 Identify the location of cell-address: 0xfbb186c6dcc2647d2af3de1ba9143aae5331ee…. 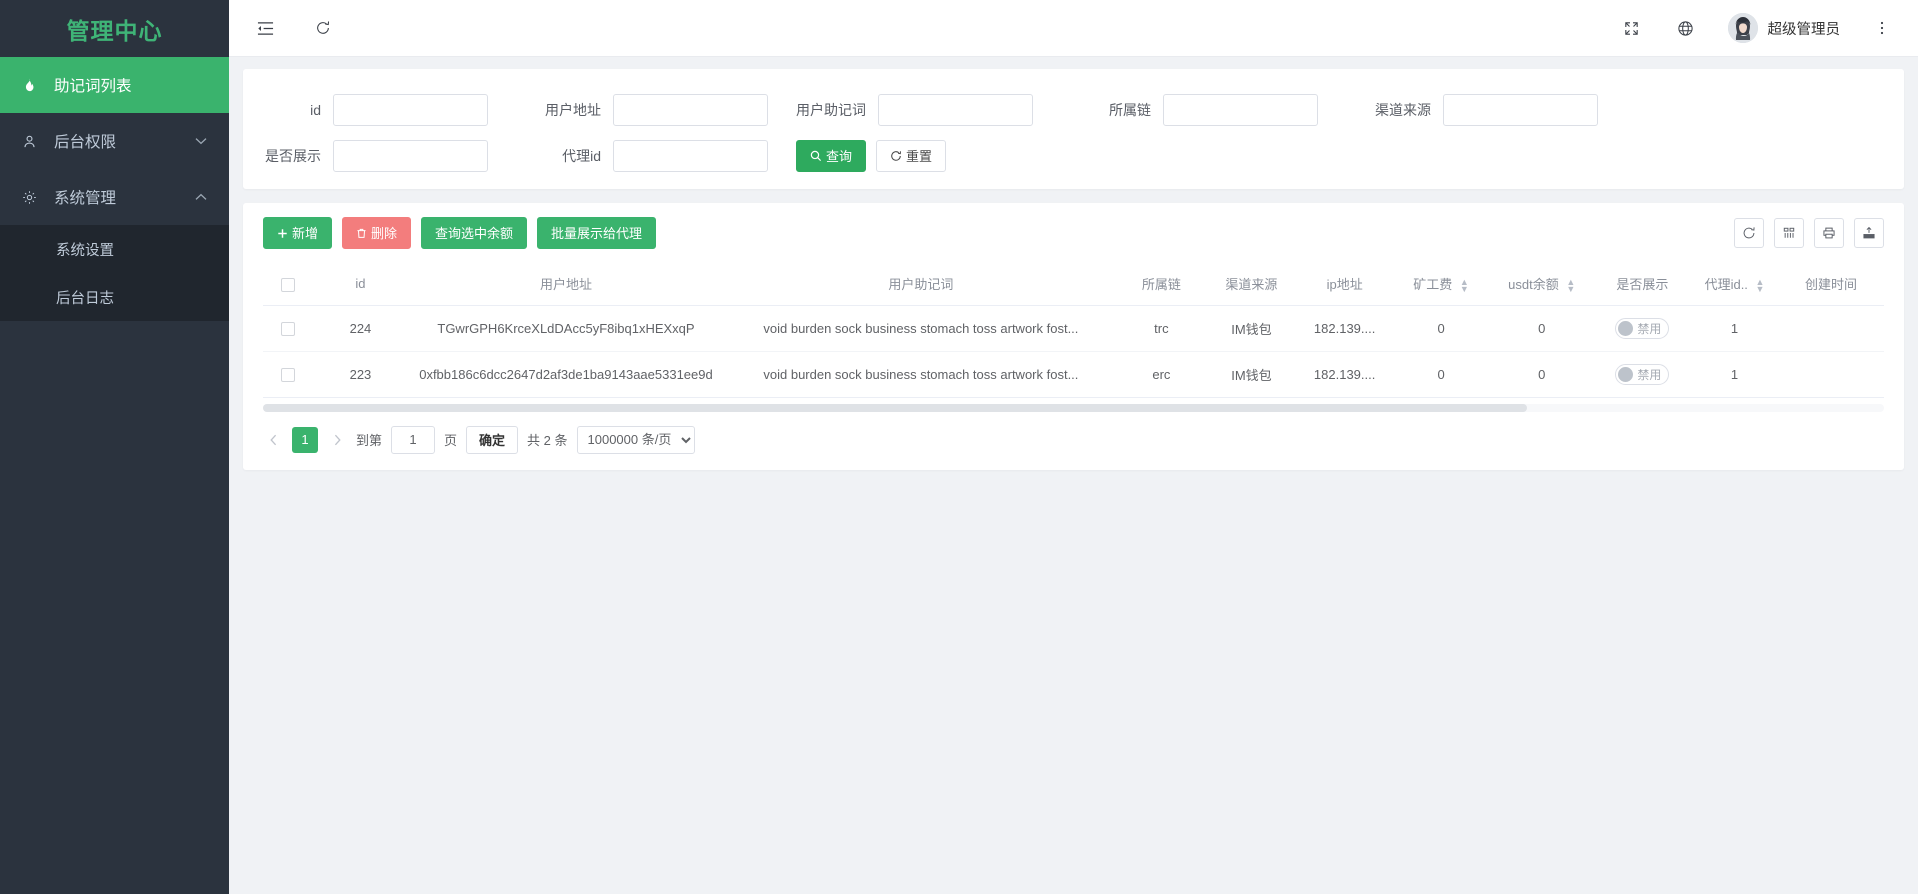
(566, 374).